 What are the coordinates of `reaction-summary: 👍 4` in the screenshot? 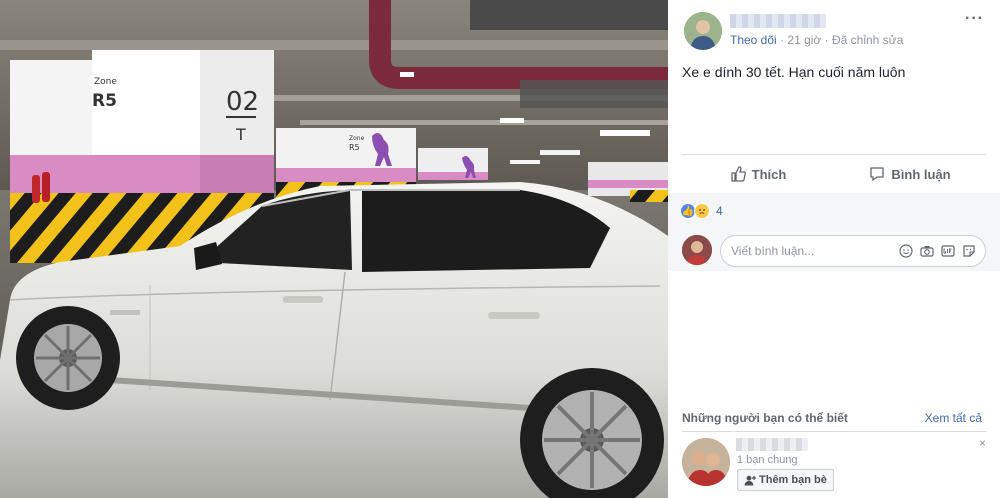 It's located at (701, 211).